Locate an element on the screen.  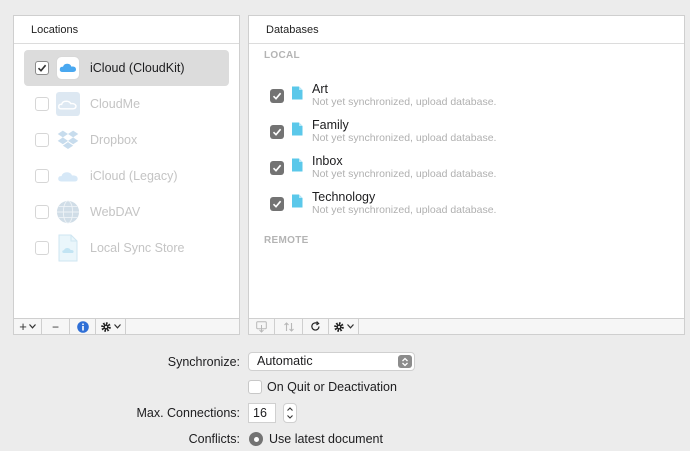
location-label: Local Sync Store is located at coordinates (137, 248).